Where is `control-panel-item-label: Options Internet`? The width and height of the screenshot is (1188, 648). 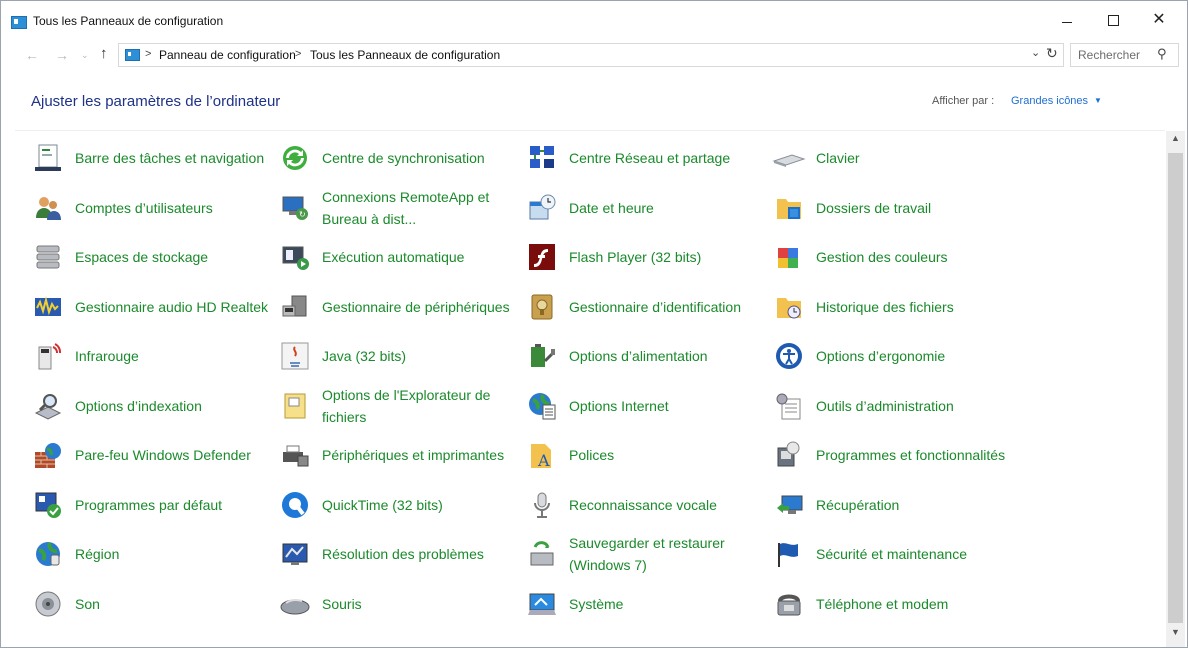
control-panel-item-label: Options Internet is located at coordinates (667, 406).